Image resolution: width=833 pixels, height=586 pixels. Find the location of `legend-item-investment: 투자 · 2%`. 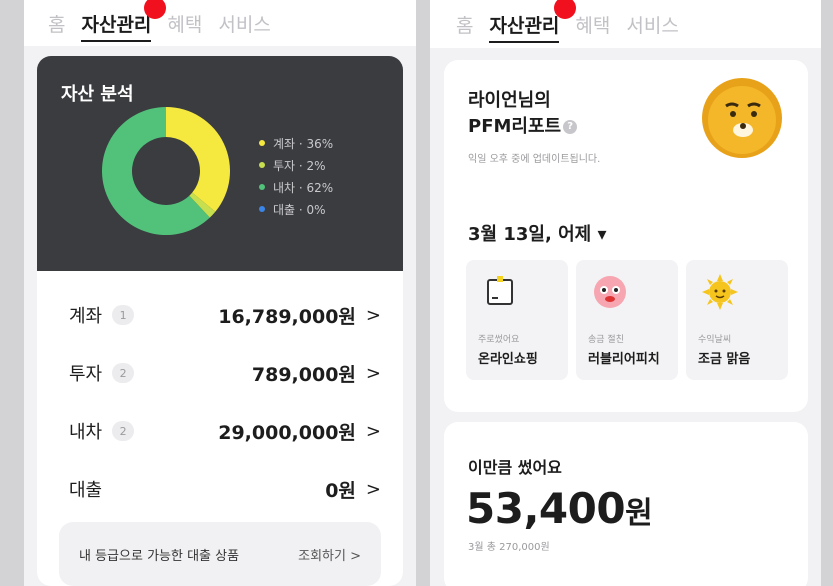

legend-item-investment: 투자 · 2% is located at coordinates (296, 165).